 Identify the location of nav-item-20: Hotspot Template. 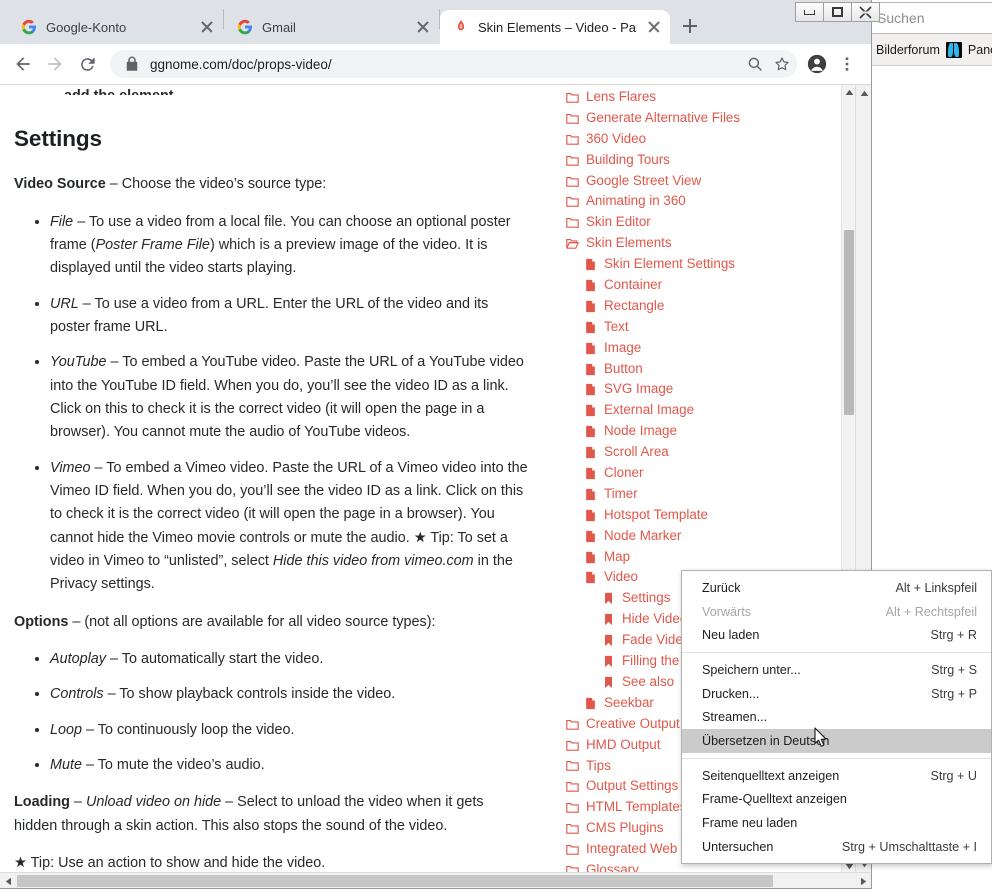
(698, 515).